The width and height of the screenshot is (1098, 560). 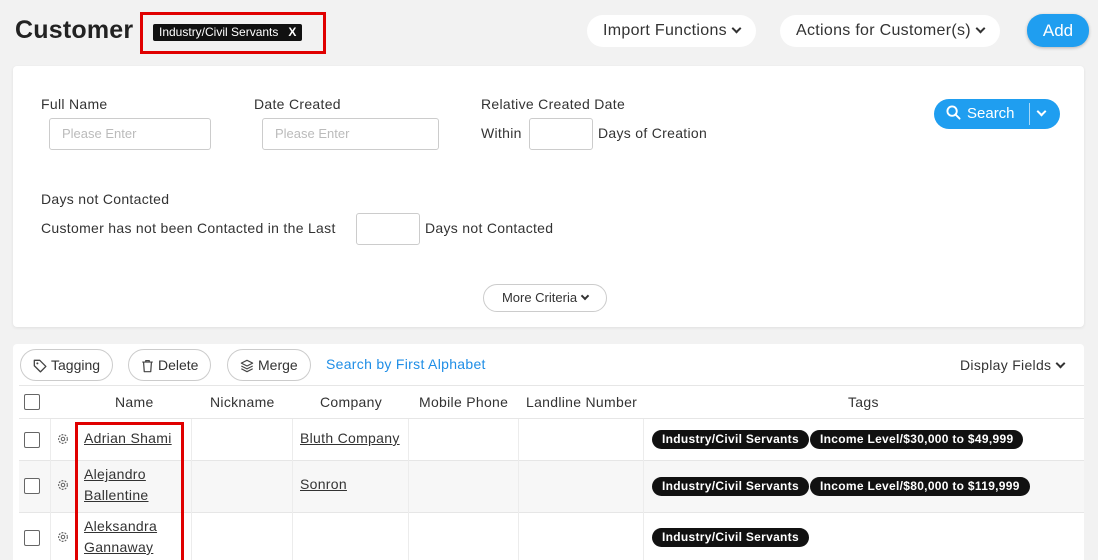 I want to click on full-name-label: Full Name, so click(x=74, y=104).